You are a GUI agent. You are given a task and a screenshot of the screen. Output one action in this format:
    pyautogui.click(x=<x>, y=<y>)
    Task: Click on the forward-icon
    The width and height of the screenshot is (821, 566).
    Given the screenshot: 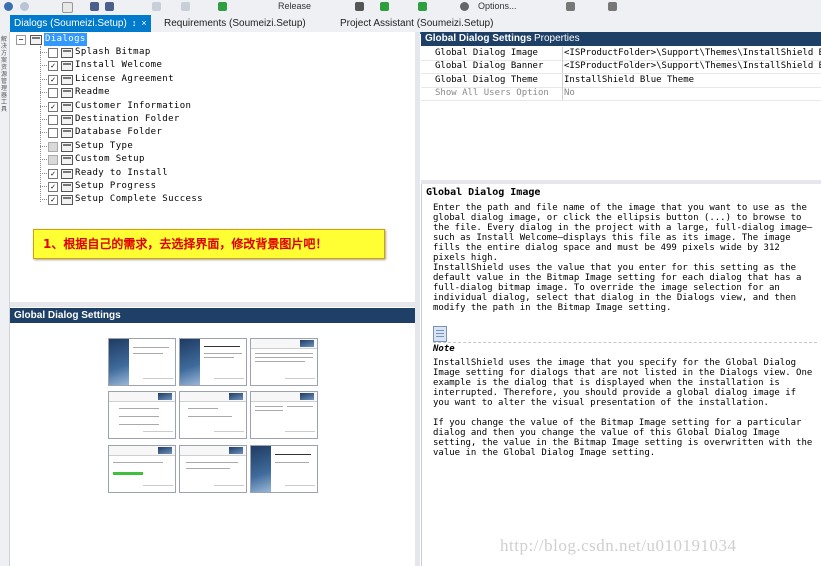 What is the action you would take?
    pyautogui.click(x=24, y=6)
    